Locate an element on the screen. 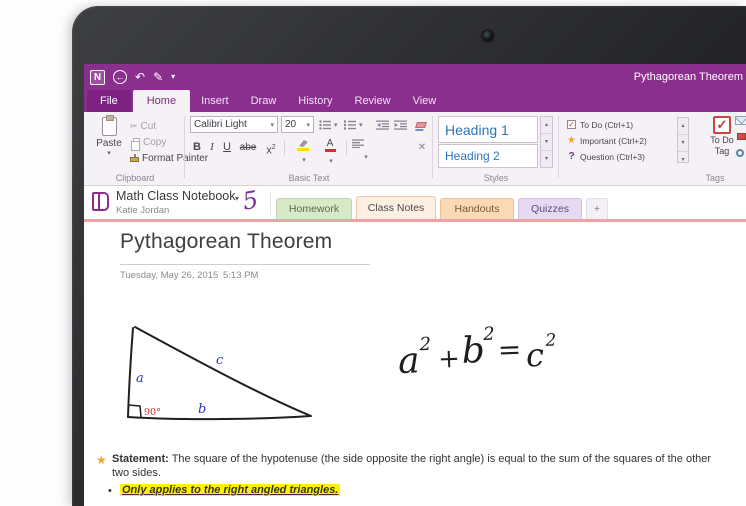 The width and height of the screenshot is (746, 506). triangle-label-a: a is located at coordinates (140, 378).